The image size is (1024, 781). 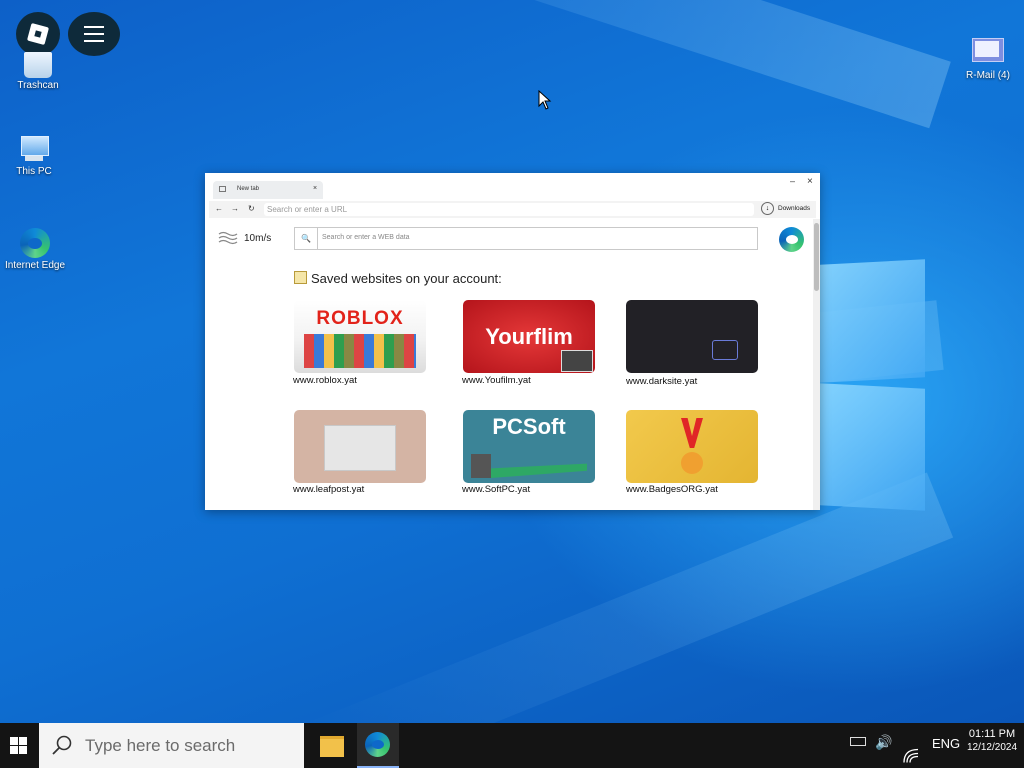 I want to click on downloads-icon: ↓, so click(x=767, y=208).